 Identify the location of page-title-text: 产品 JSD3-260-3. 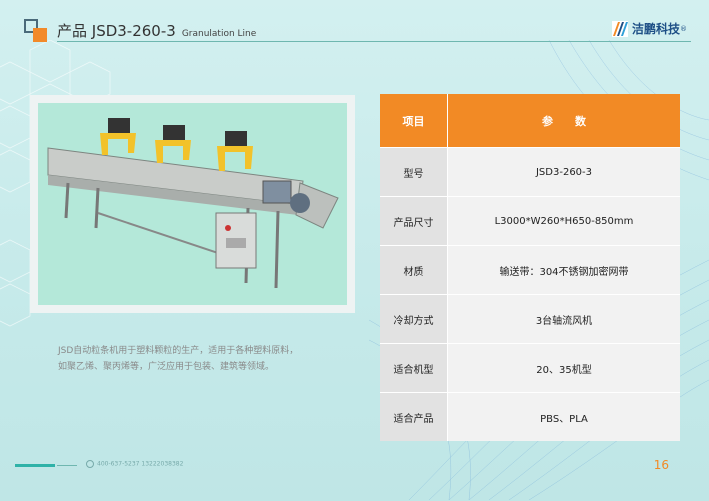
(116, 31).